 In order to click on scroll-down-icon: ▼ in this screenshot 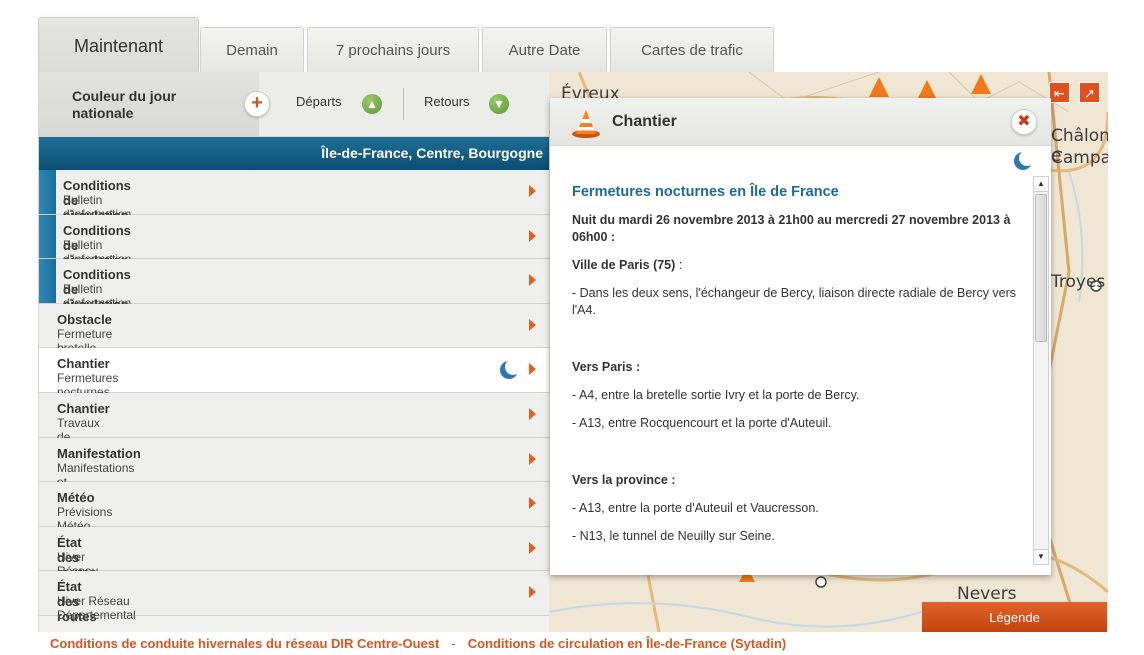, I will do `click(1041, 556)`.